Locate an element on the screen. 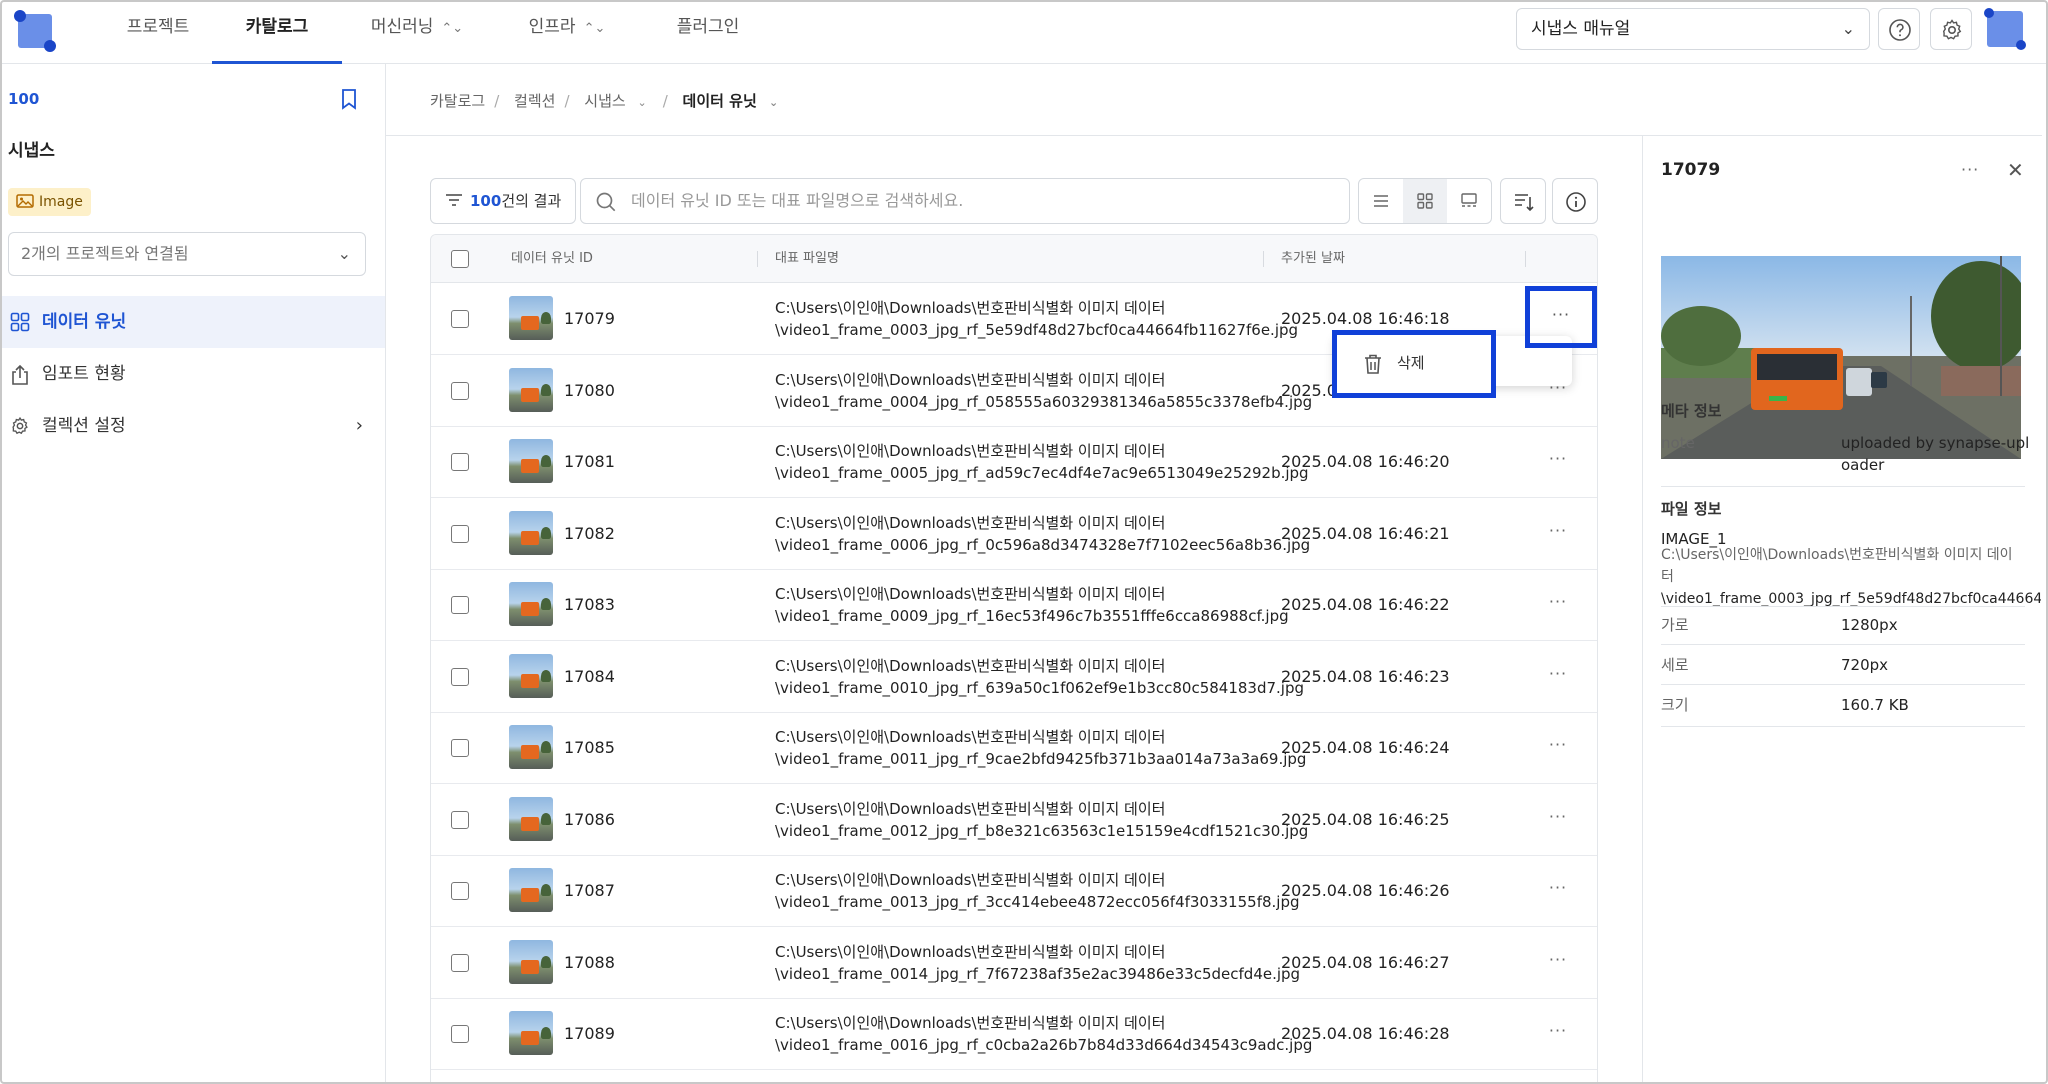  row-id: 17088 is located at coordinates (589, 962).